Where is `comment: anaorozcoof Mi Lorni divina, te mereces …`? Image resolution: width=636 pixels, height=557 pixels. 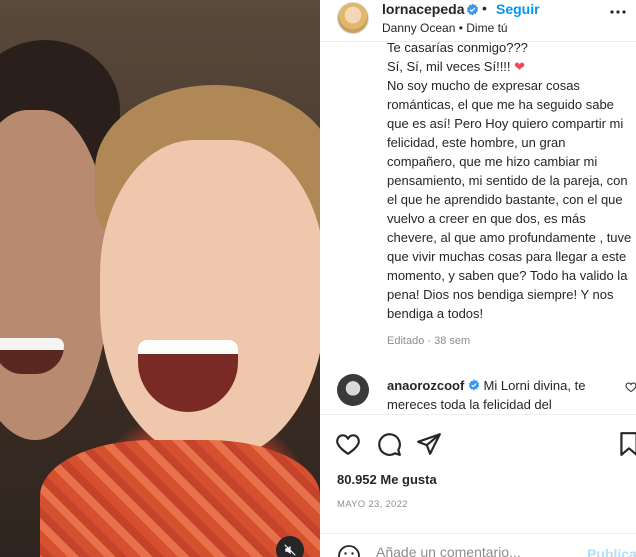
comment: anaorozcoof Mi Lorni divina, te mereces … is located at coordinates (502, 395).